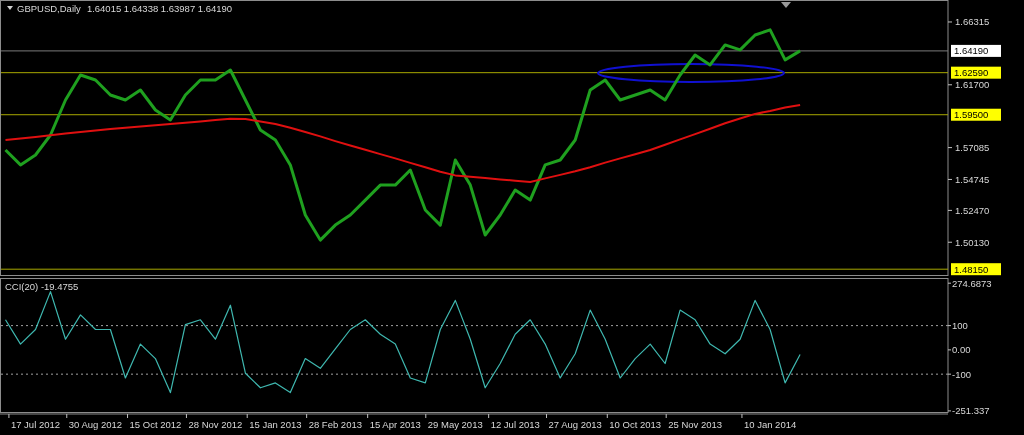  Describe the element at coordinates (972, 85) in the screenshot. I see `price-axis-label: 1.61700` at that location.